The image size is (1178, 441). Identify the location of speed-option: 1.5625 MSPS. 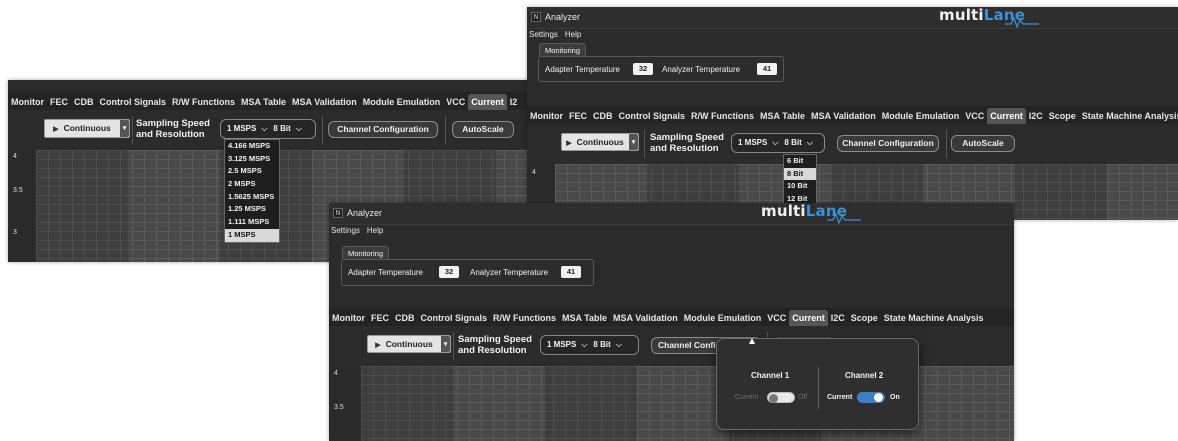
(252, 197).